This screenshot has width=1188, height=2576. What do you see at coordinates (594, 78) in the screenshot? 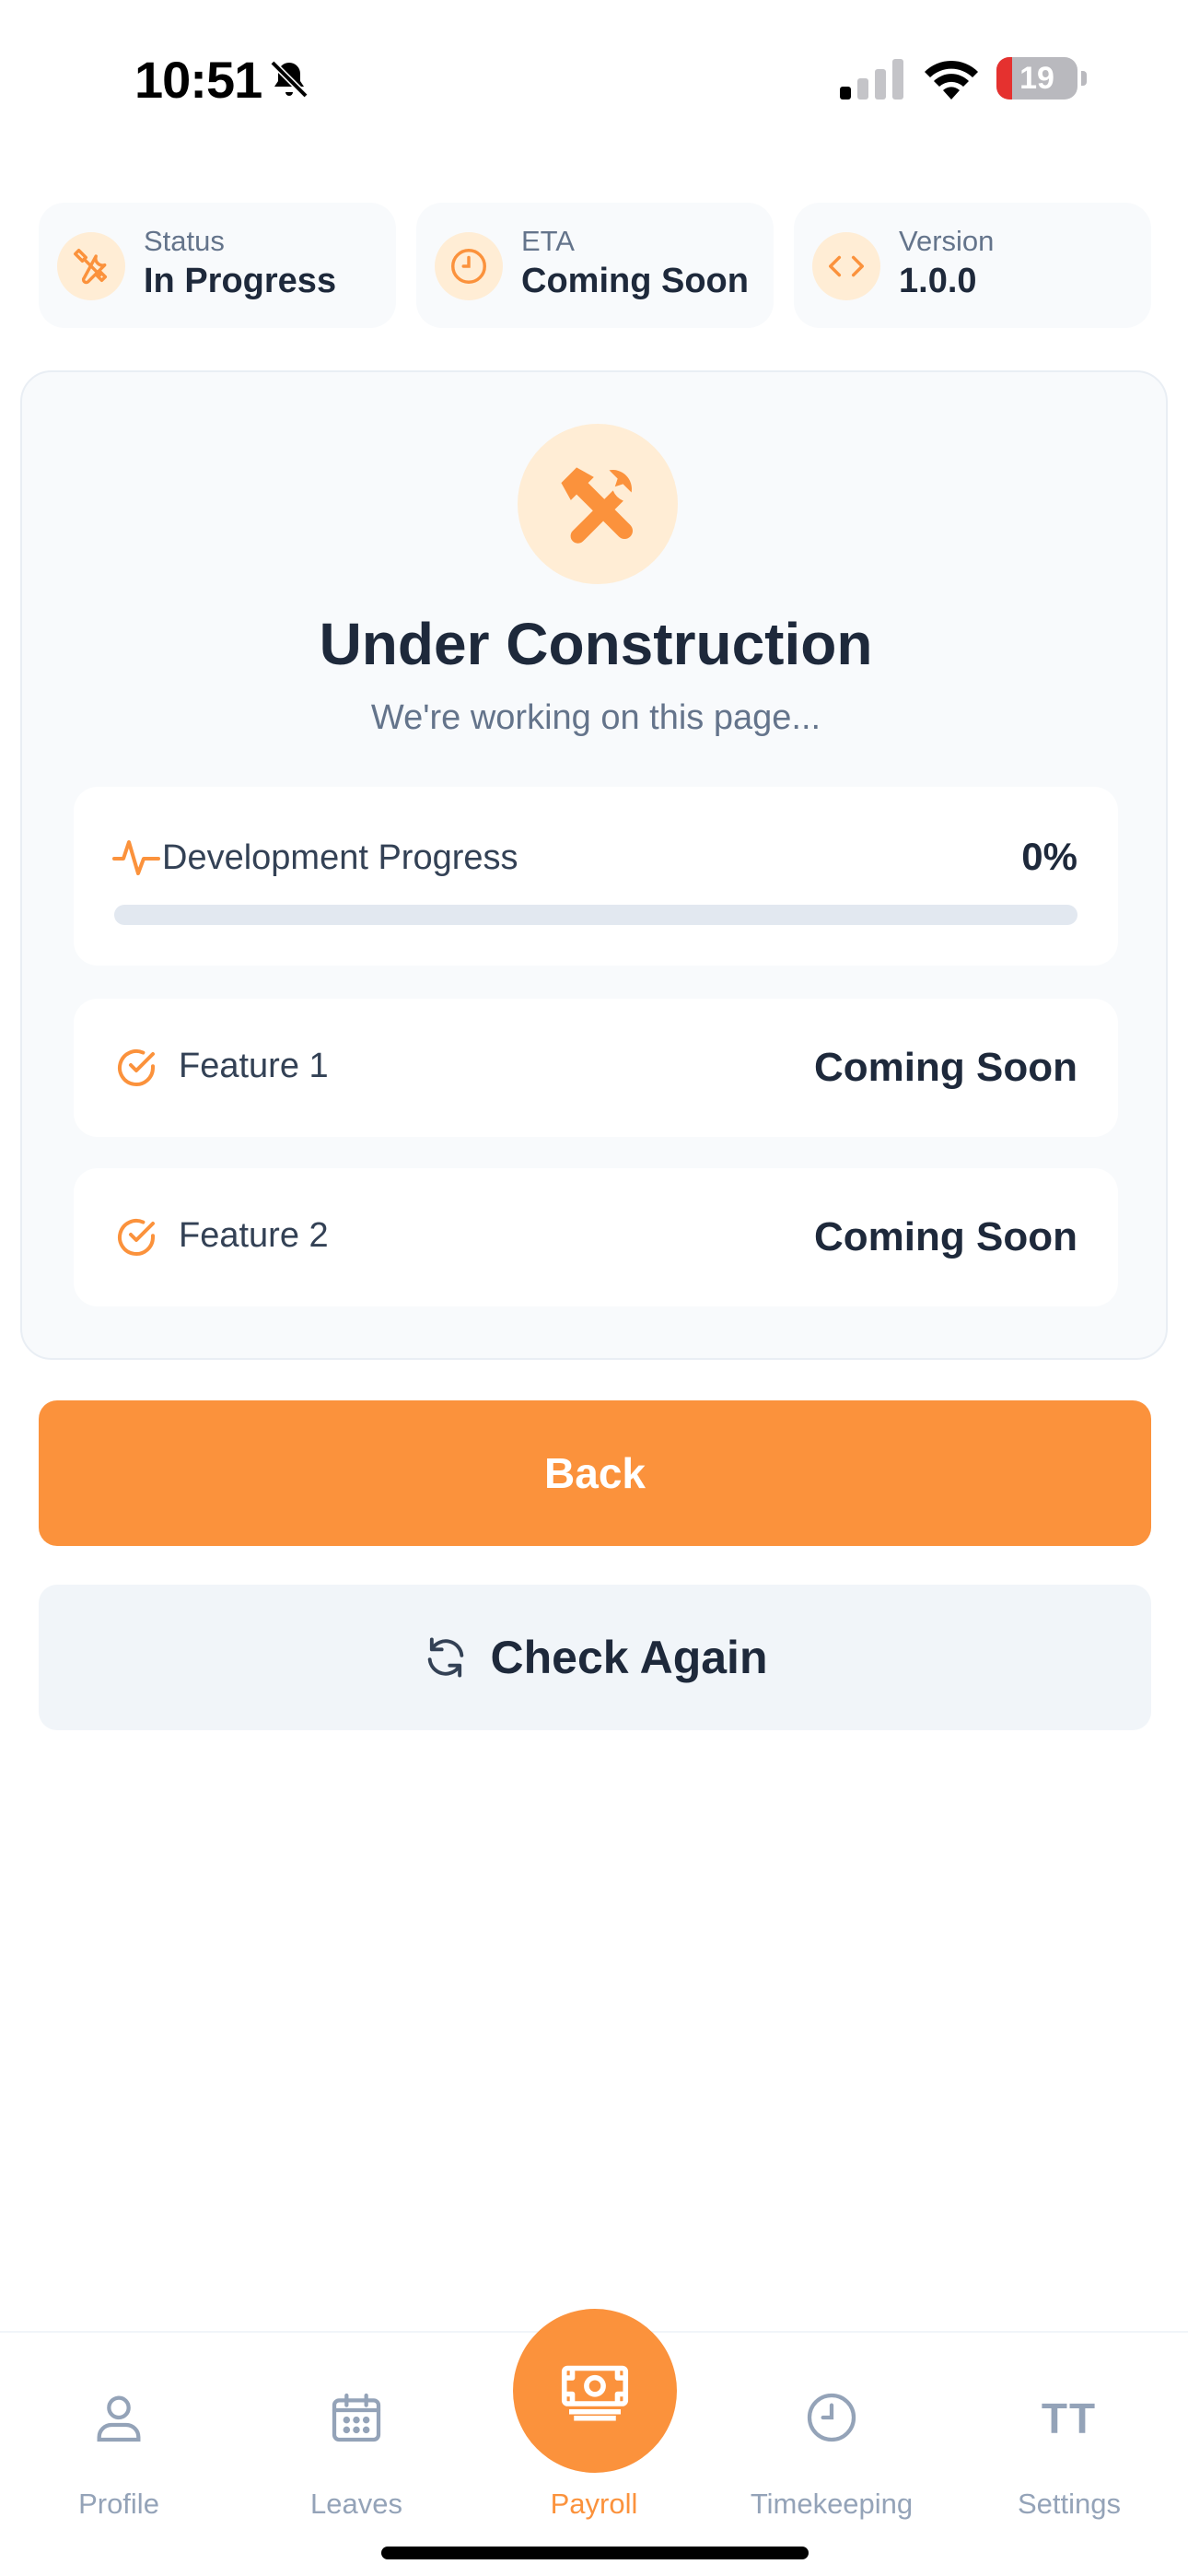
I see `status-bar: 10:51 19` at bounding box center [594, 78].